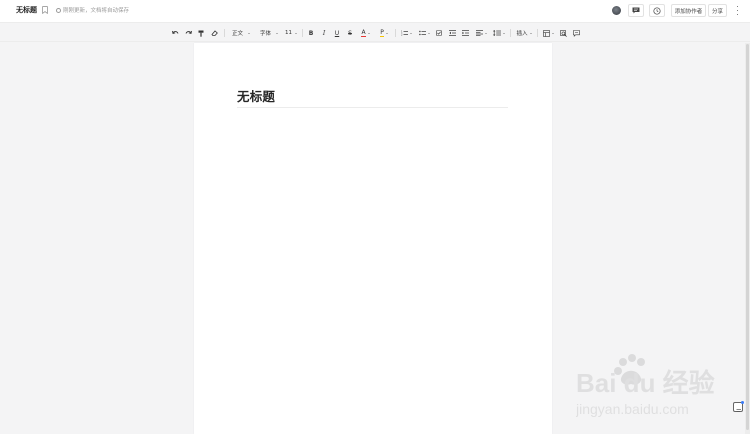 Image resolution: width=750 pixels, height=434 pixels. I want to click on line-spacing-icon, so click(496, 33).